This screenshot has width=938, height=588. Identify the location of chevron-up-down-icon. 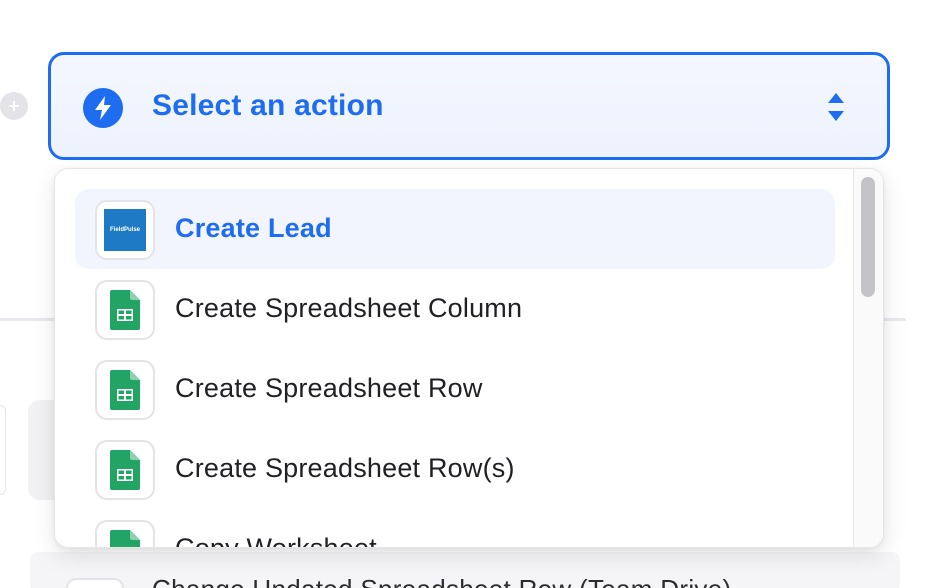
(836, 107).